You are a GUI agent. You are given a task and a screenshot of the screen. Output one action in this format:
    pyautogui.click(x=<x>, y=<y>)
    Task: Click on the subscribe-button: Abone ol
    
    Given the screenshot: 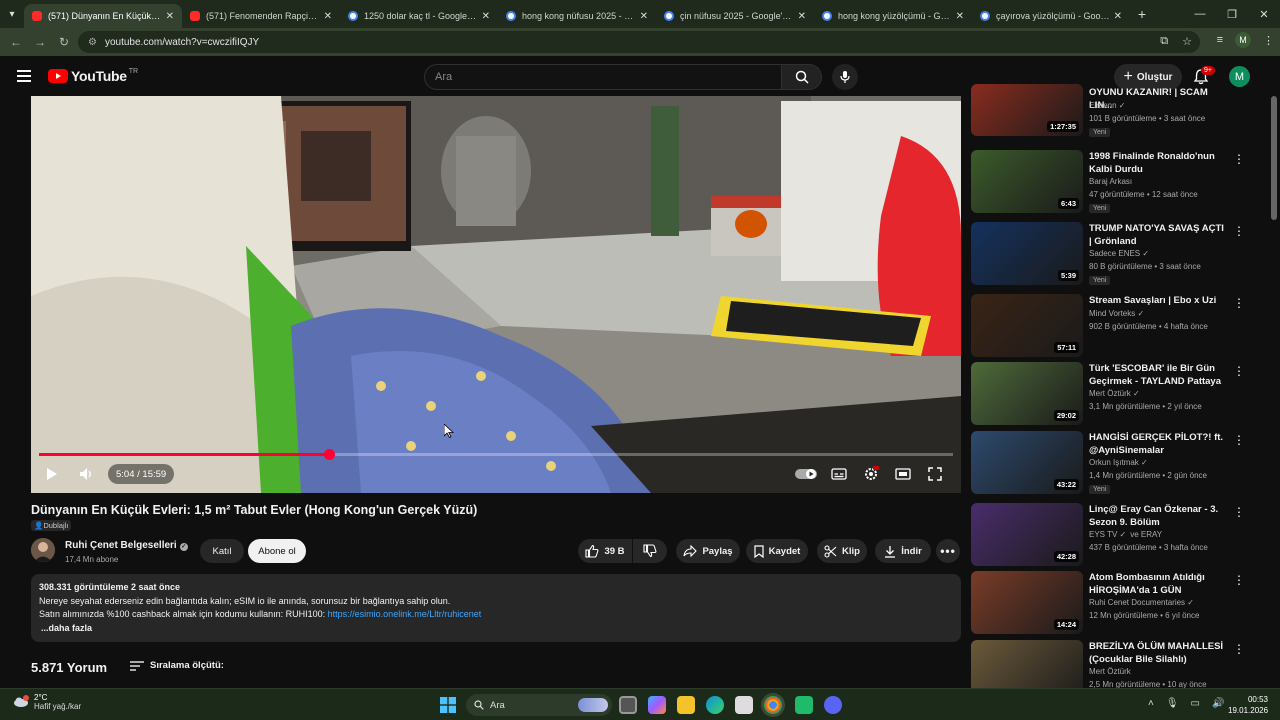 What is the action you would take?
    pyautogui.click(x=277, y=551)
    